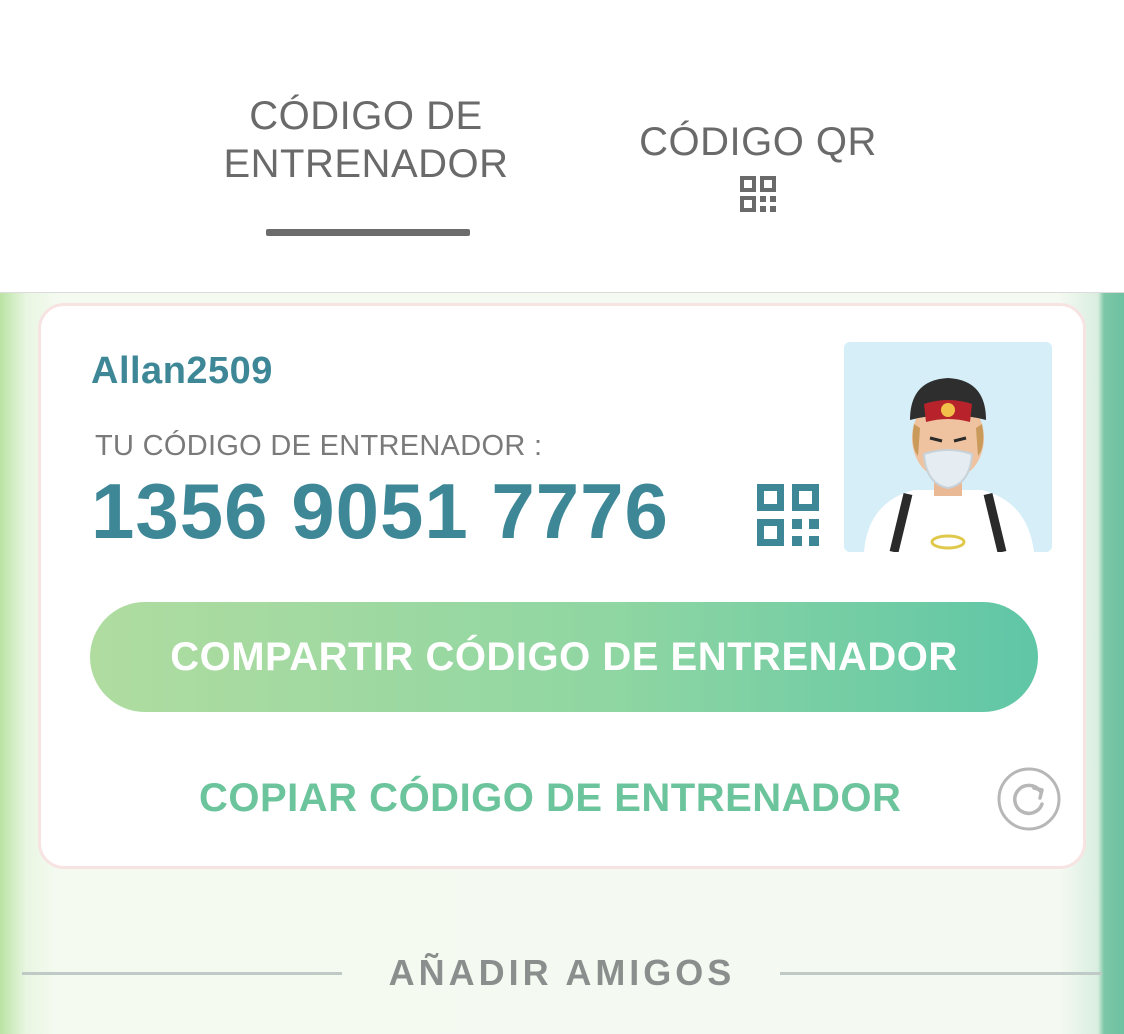 The height and width of the screenshot is (1034, 1124). What do you see at coordinates (562, 972) in the screenshot?
I see `add-friends-heading: AÑADIR AMIGOS` at bounding box center [562, 972].